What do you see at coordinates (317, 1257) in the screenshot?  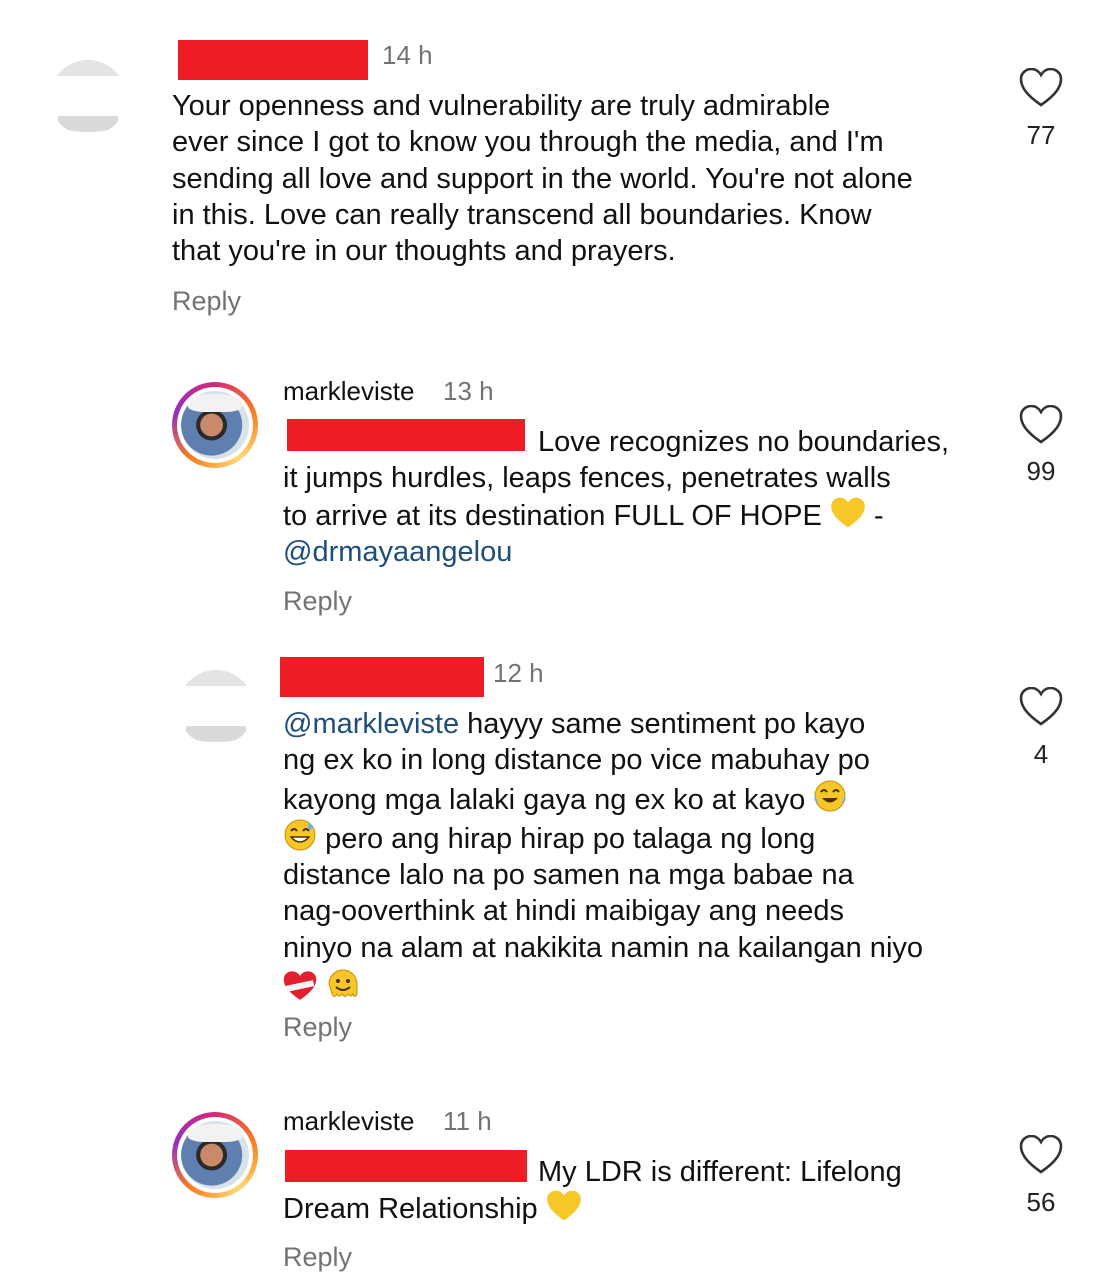 I see `reply-button: Reply` at bounding box center [317, 1257].